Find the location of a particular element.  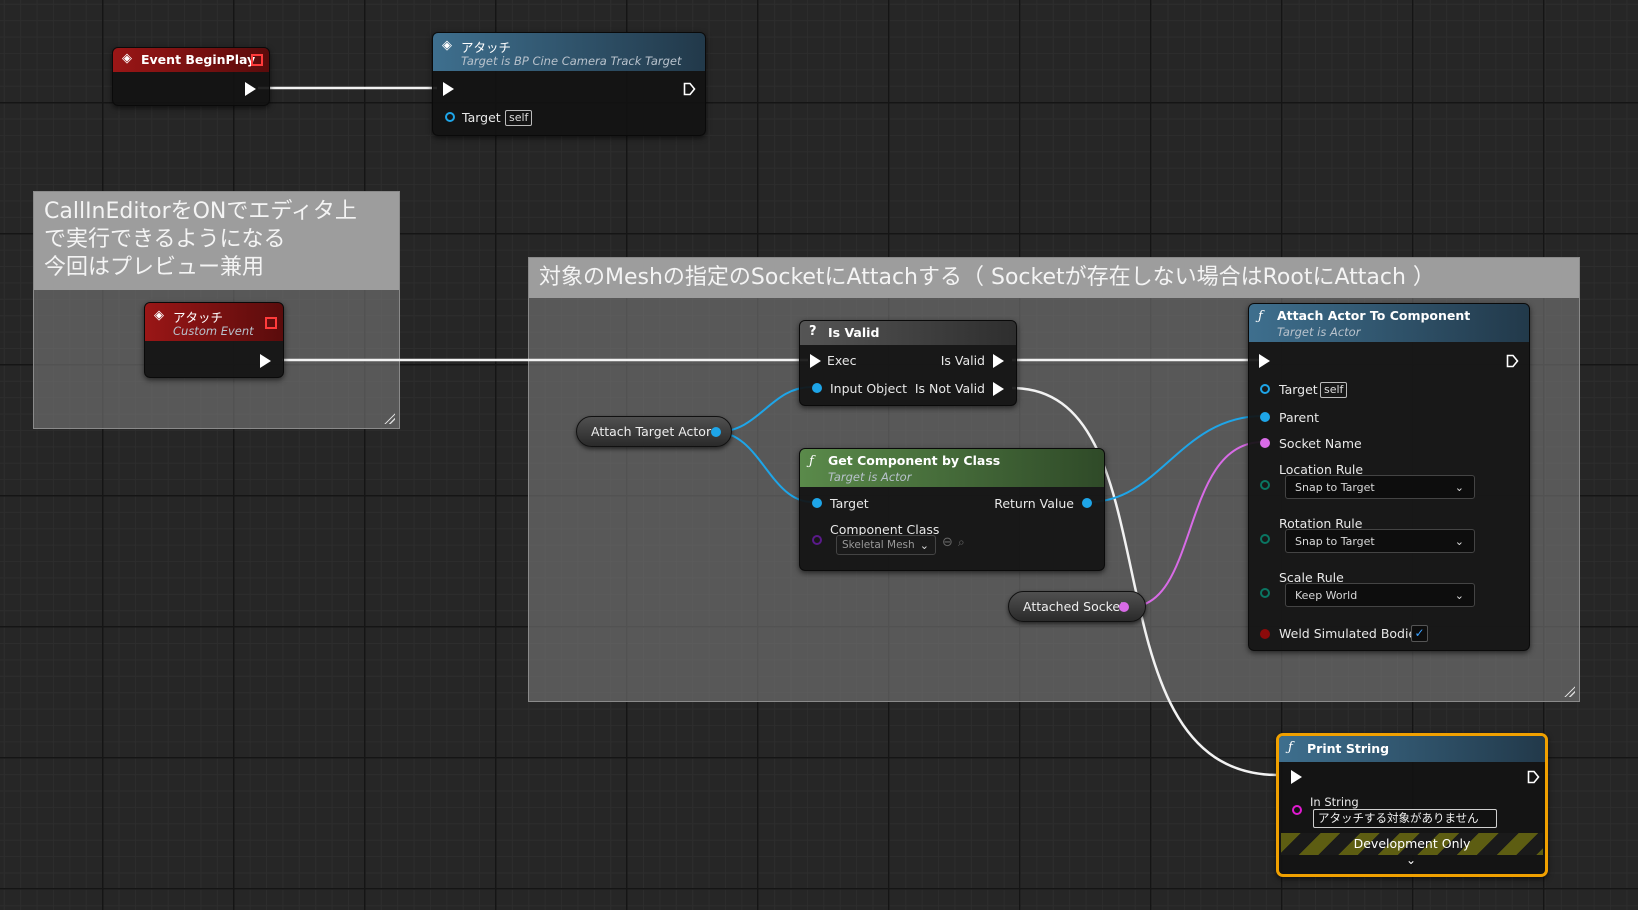

node-subtitle: Target is BP Cine Camera Track Target is located at coordinates (571, 61).